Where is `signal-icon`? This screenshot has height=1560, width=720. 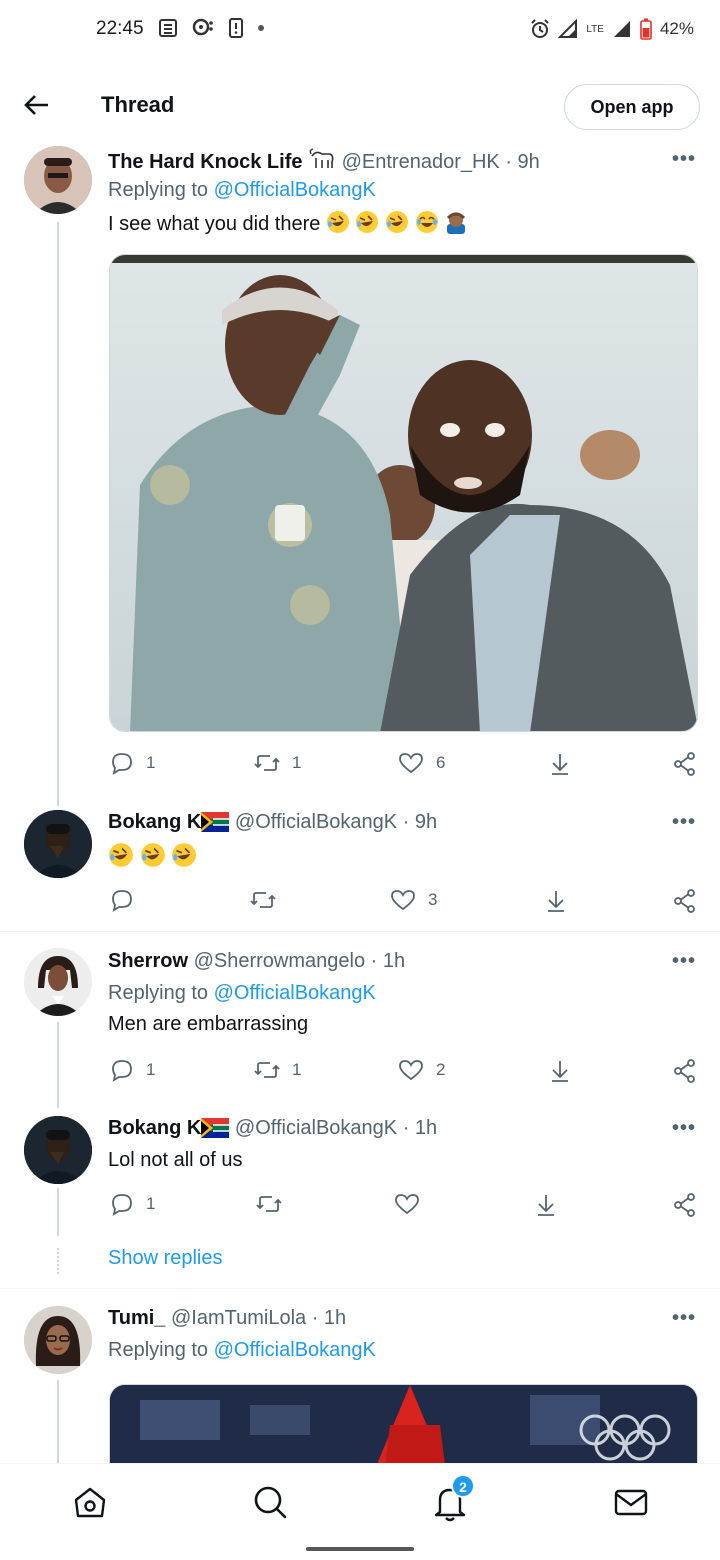
signal-icon is located at coordinates (568, 28).